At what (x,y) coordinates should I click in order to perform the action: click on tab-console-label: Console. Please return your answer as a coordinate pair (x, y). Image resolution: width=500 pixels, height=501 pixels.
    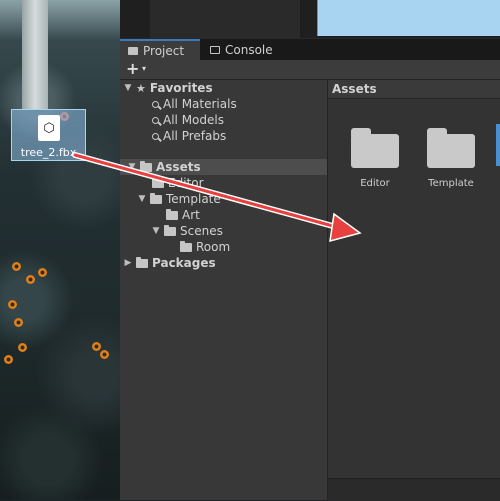
    Looking at the image, I should click on (249, 49).